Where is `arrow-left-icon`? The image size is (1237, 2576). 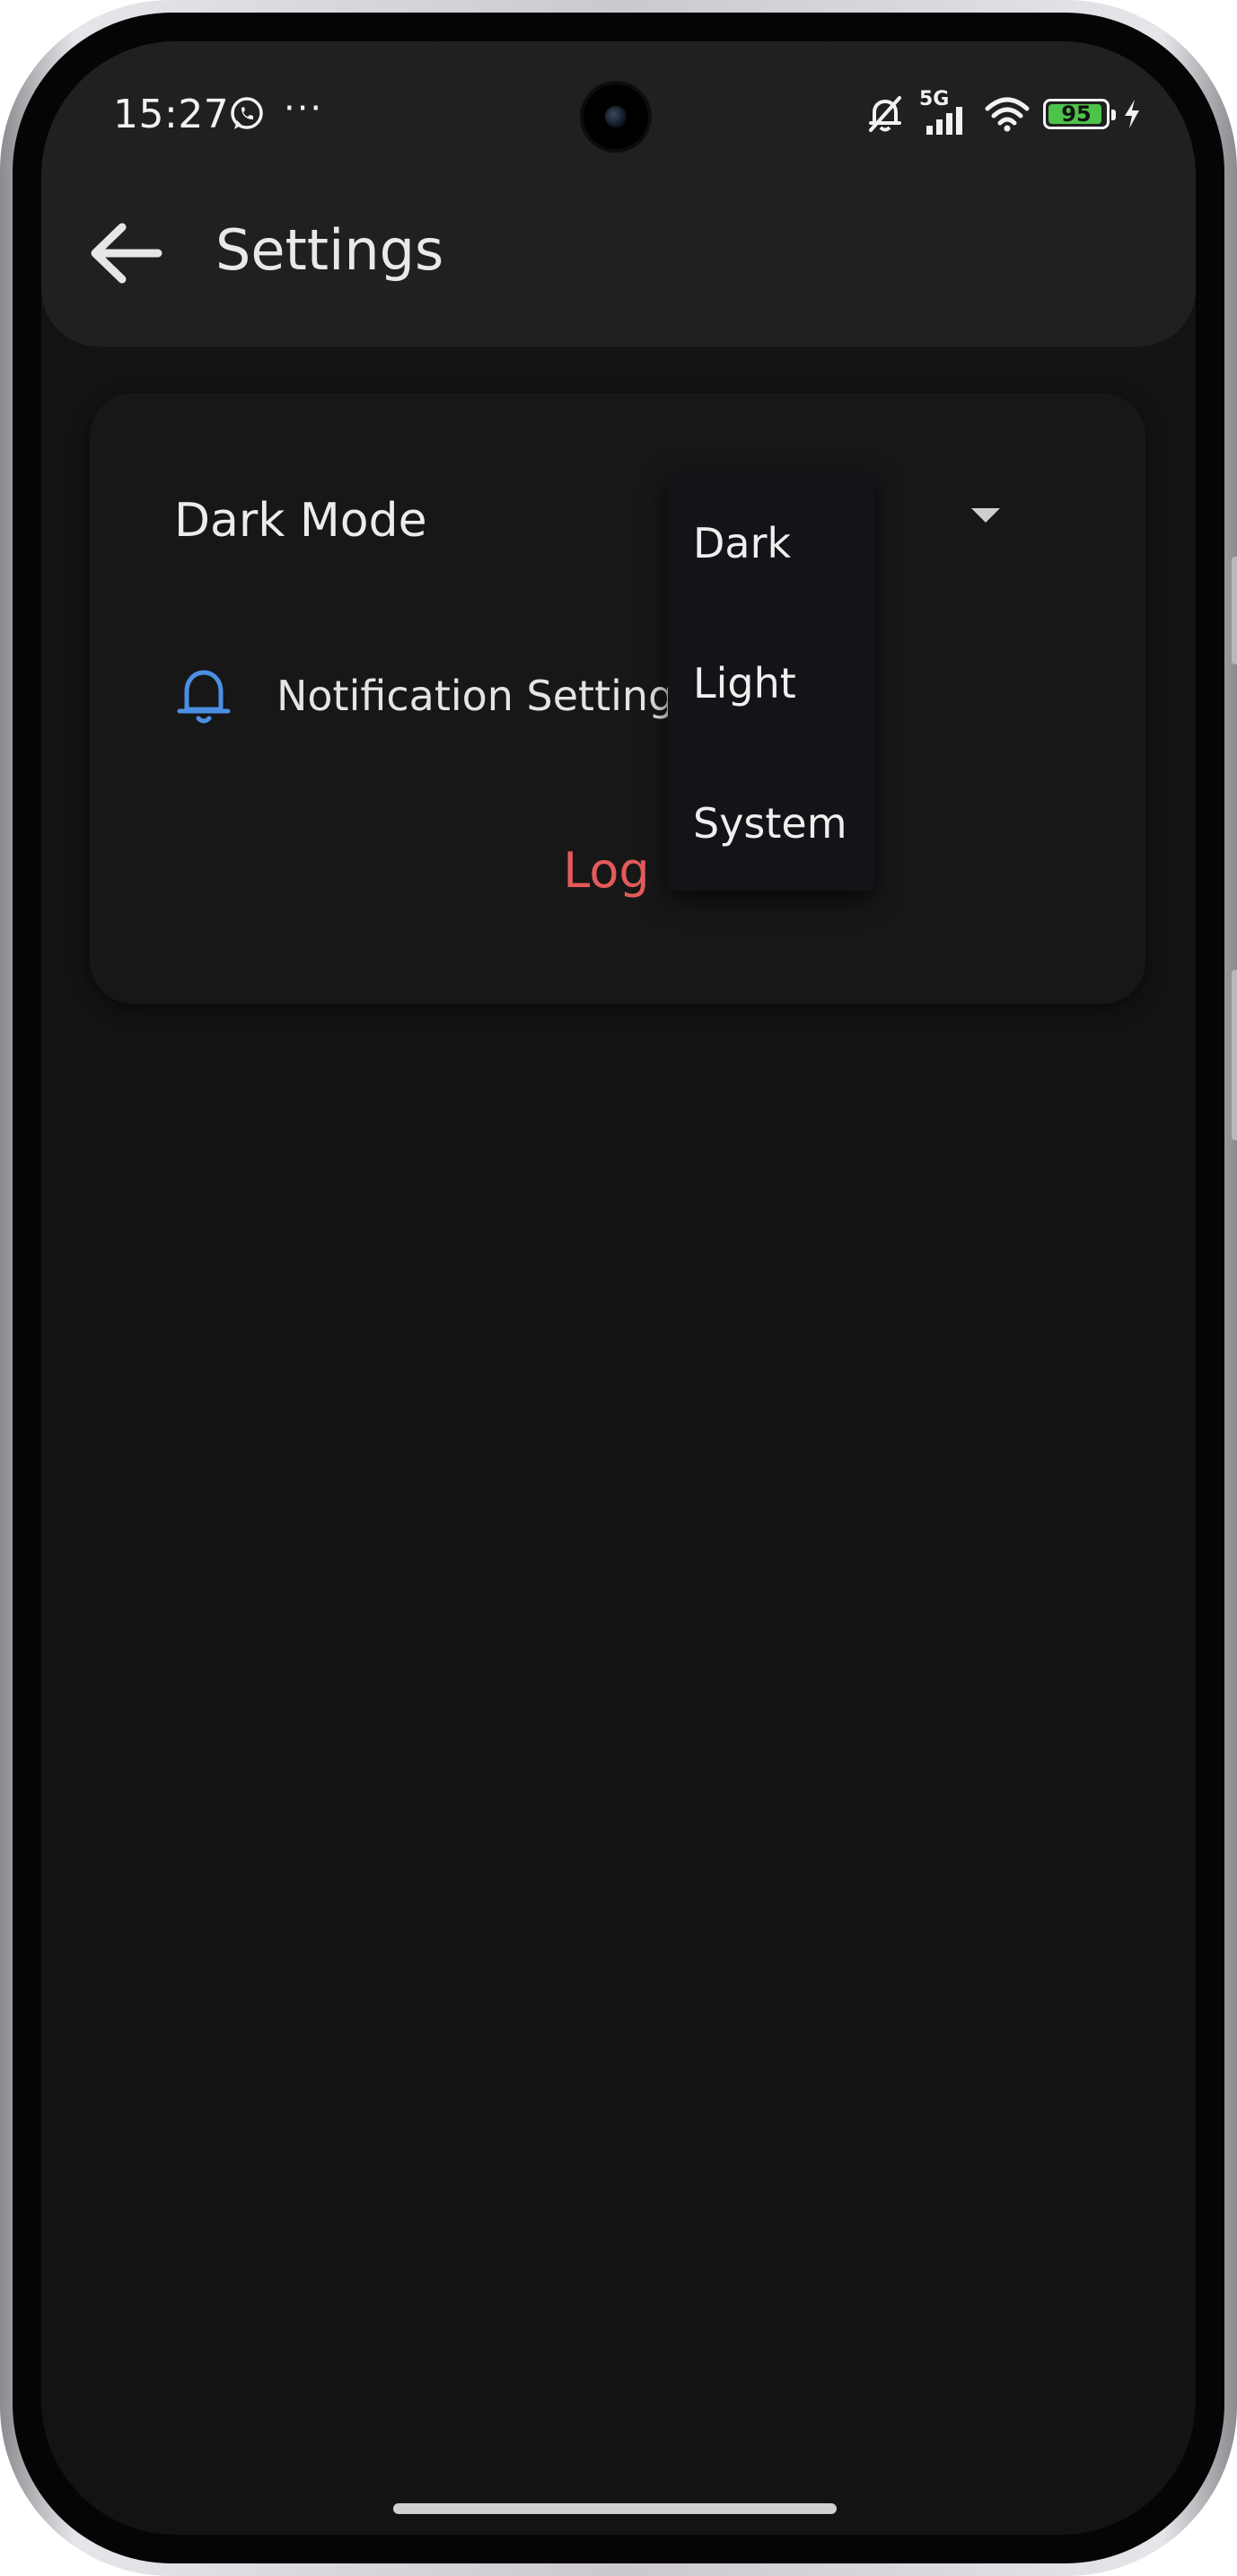 arrow-left-icon is located at coordinates (127, 254).